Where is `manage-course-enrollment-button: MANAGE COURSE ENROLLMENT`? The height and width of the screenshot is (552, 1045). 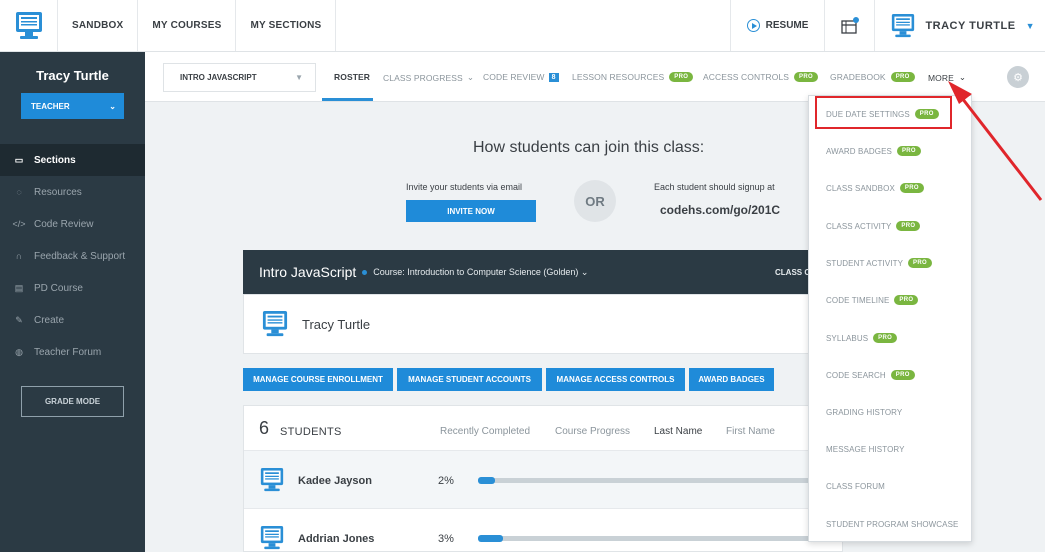 manage-course-enrollment-button: MANAGE COURSE ENROLLMENT is located at coordinates (318, 379).